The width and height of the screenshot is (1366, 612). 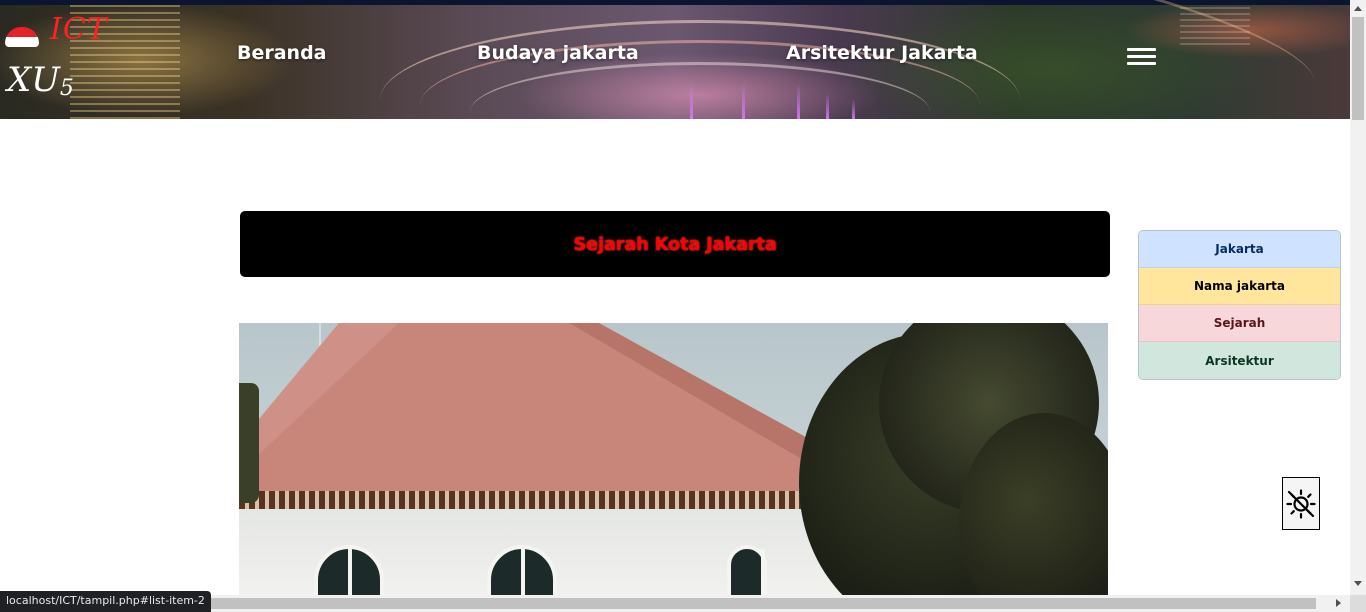 What do you see at coordinates (1142, 58) in the screenshot?
I see `hamburger-icon` at bounding box center [1142, 58].